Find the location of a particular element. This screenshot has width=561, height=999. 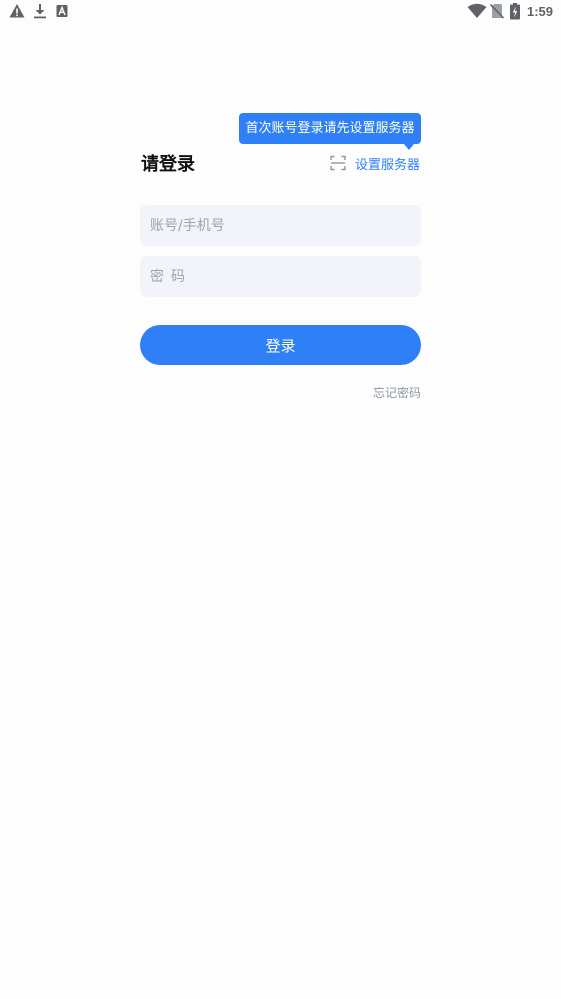

forgot-password-link: 忘记密码 is located at coordinates (397, 392).